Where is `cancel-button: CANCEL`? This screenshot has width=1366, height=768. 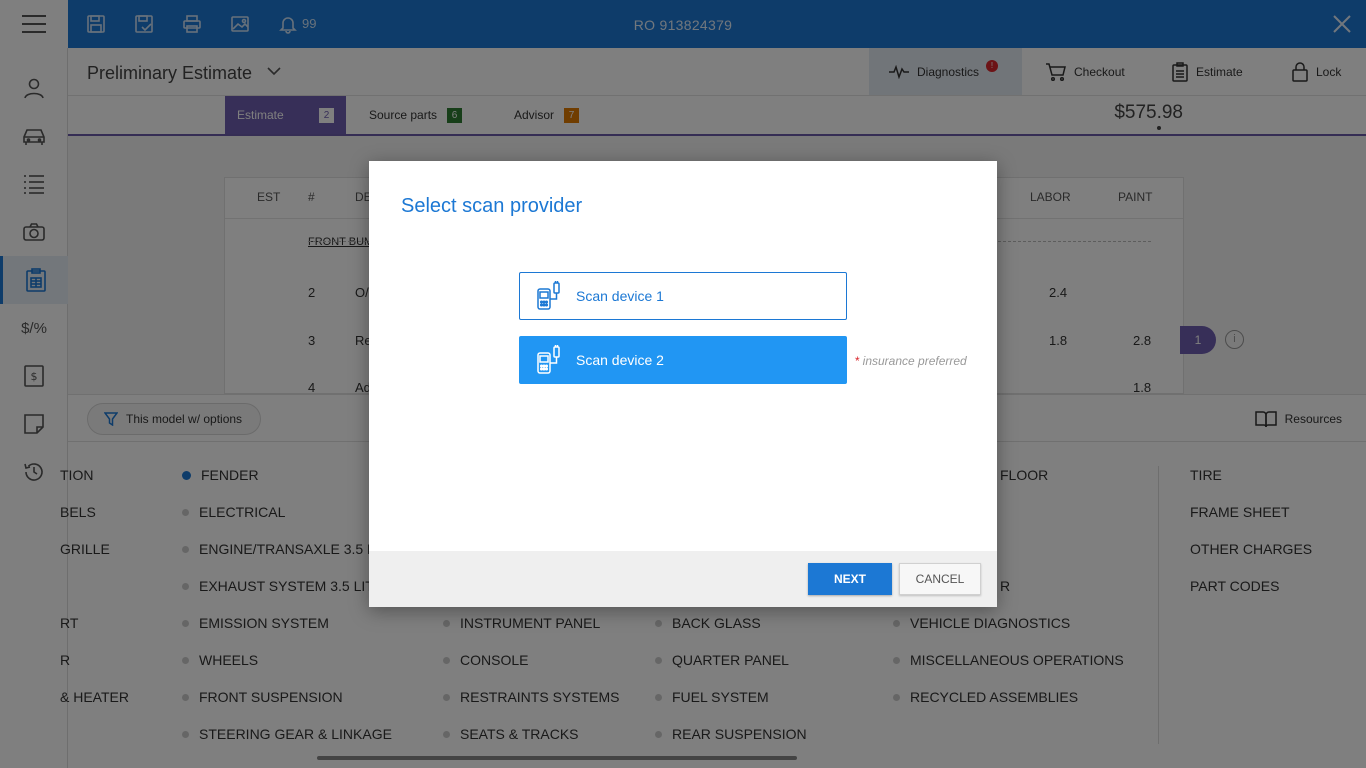
cancel-button: CANCEL is located at coordinates (940, 579).